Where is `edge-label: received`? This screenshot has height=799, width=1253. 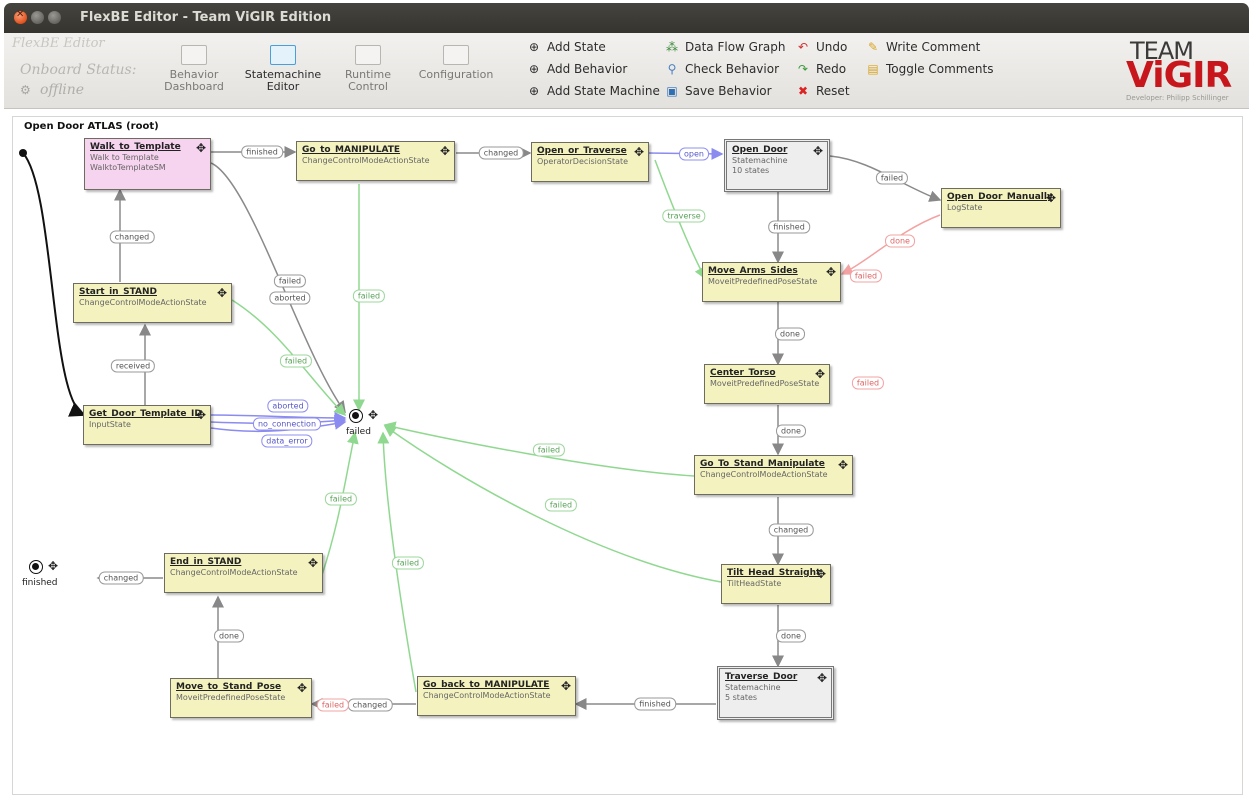 edge-label: received is located at coordinates (133, 366).